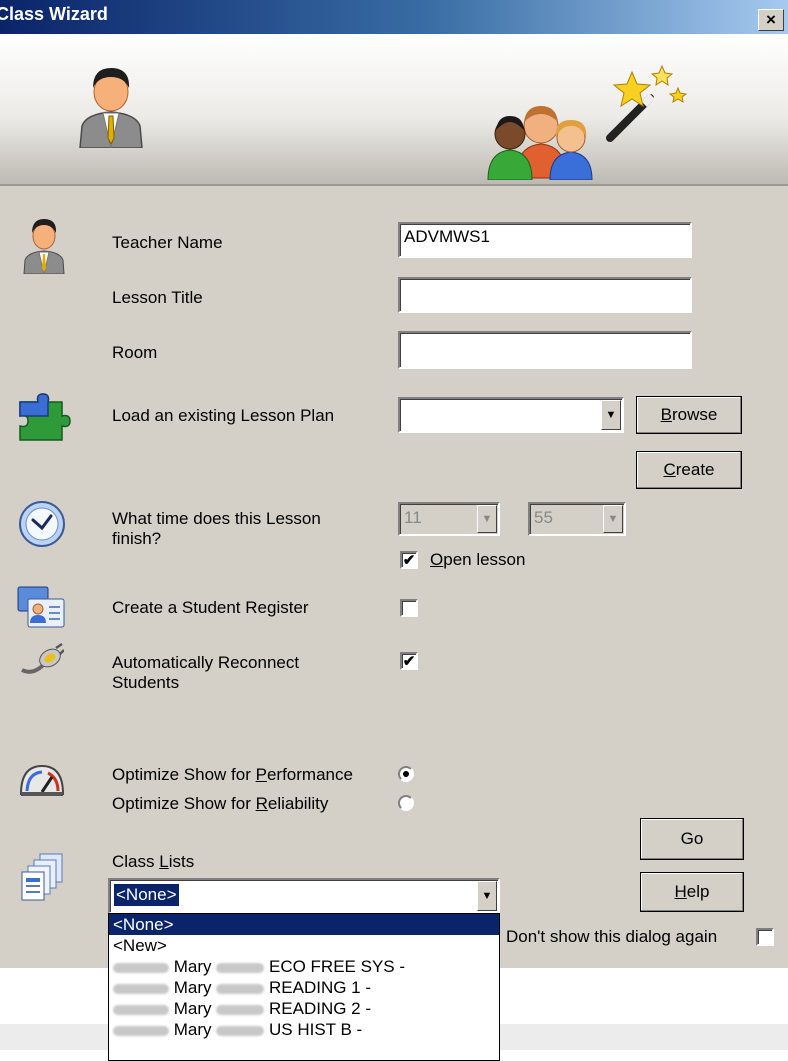 This screenshot has width=788, height=1061. What do you see at coordinates (689, 415) in the screenshot?
I see `browse-button: Browse` at bounding box center [689, 415].